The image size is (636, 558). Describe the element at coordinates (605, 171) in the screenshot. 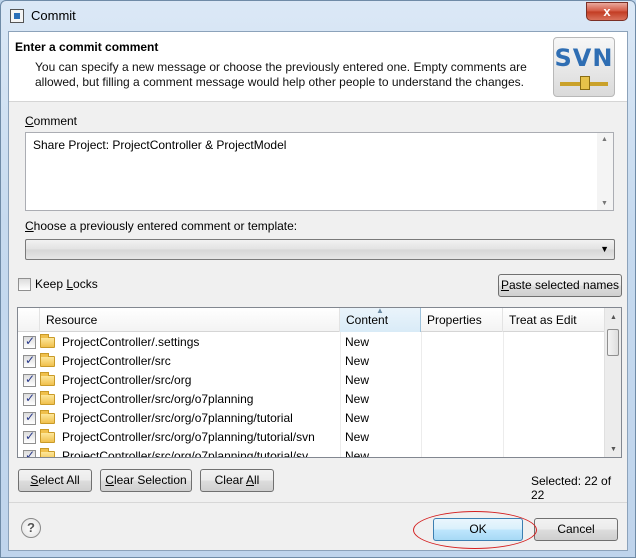

I see `comment-scrollbar: ▲ ▼` at that location.